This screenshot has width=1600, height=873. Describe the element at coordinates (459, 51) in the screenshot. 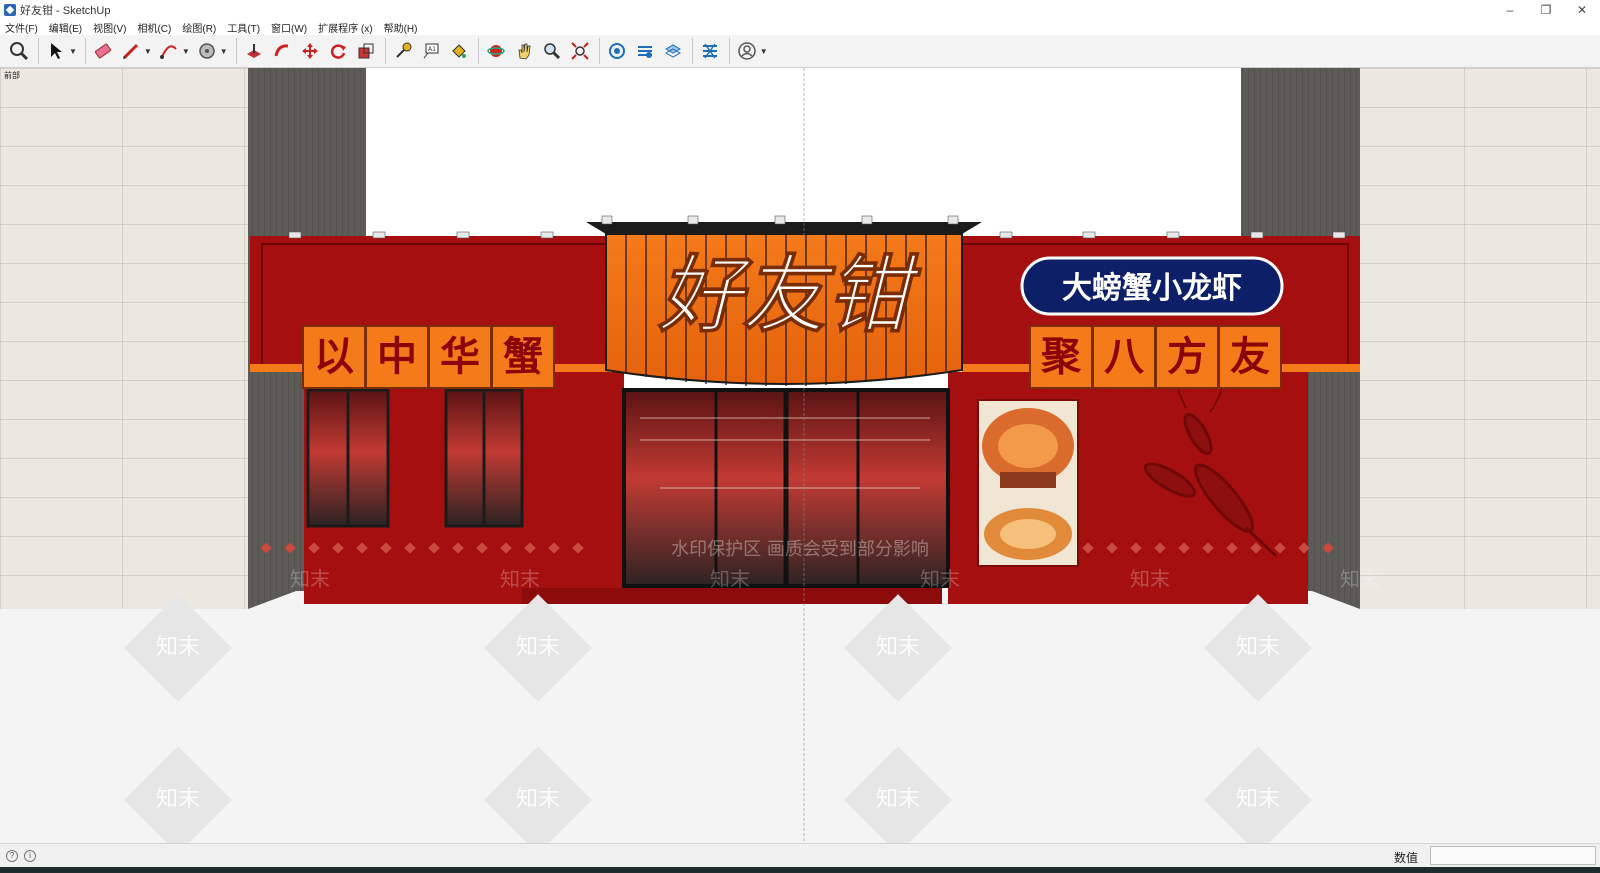

I see `paint-bucket-icon` at that location.